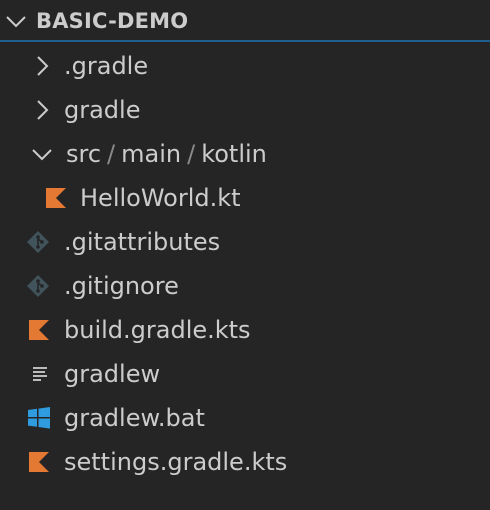 This screenshot has width=490, height=510. I want to click on path-segment-main: main, so click(151, 154).